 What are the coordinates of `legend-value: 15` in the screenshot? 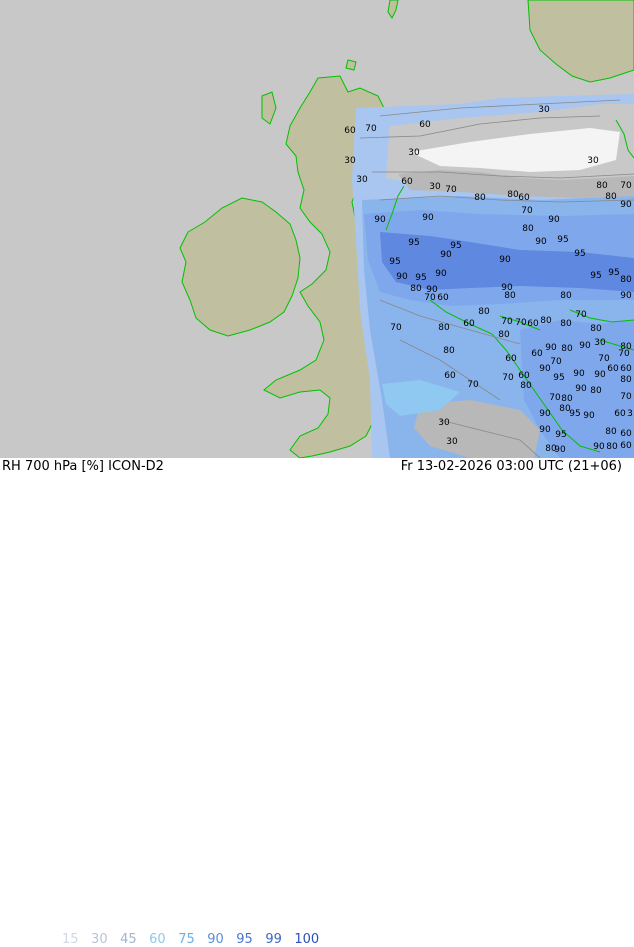 It's located at (70, 939).